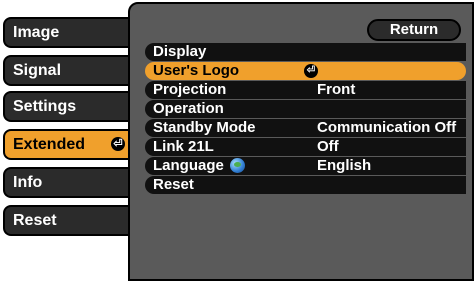 The height and width of the screenshot is (281, 474). Describe the element at coordinates (196, 70) in the screenshot. I see `menu-item-label: User's Logo` at that location.